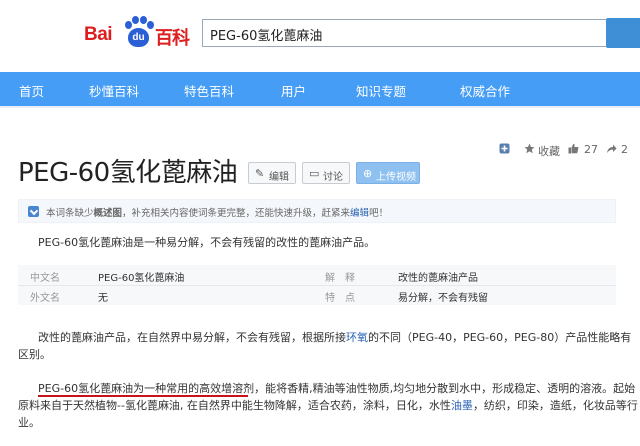 This screenshot has height=446, width=640. What do you see at coordinates (98, 34) in the screenshot?
I see `logo-text-bai: Bai` at bounding box center [98, 34].